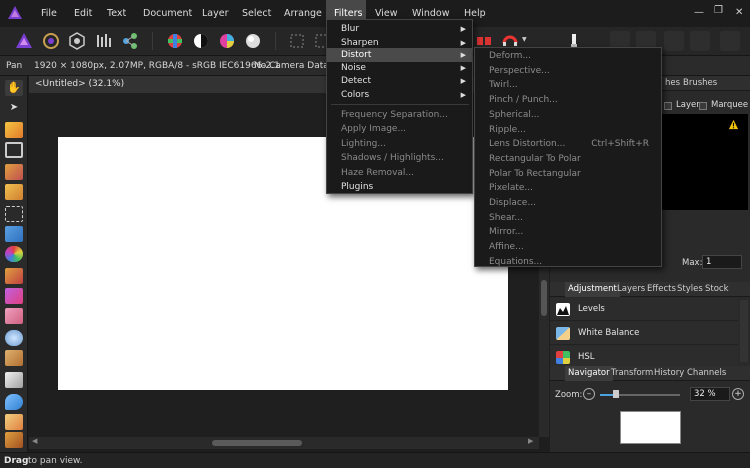 The image size is (750, 468). Describe the element at coordinates (51, 41) in the screenshot. I see `liquify-persona-icon` at that location.